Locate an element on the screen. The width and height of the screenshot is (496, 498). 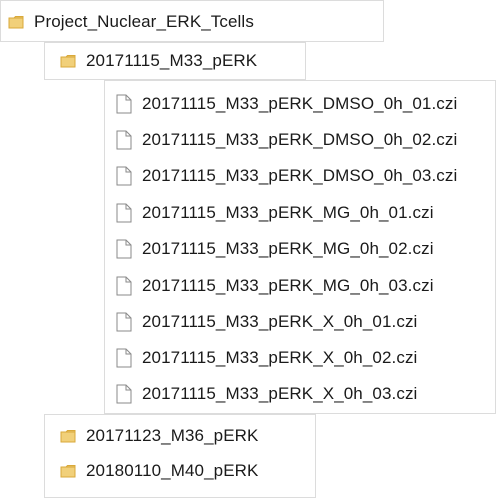
file-item-label: 20171115_M33_pERK_DMSO_0h_01.czi is located at coordinates (300, 103).